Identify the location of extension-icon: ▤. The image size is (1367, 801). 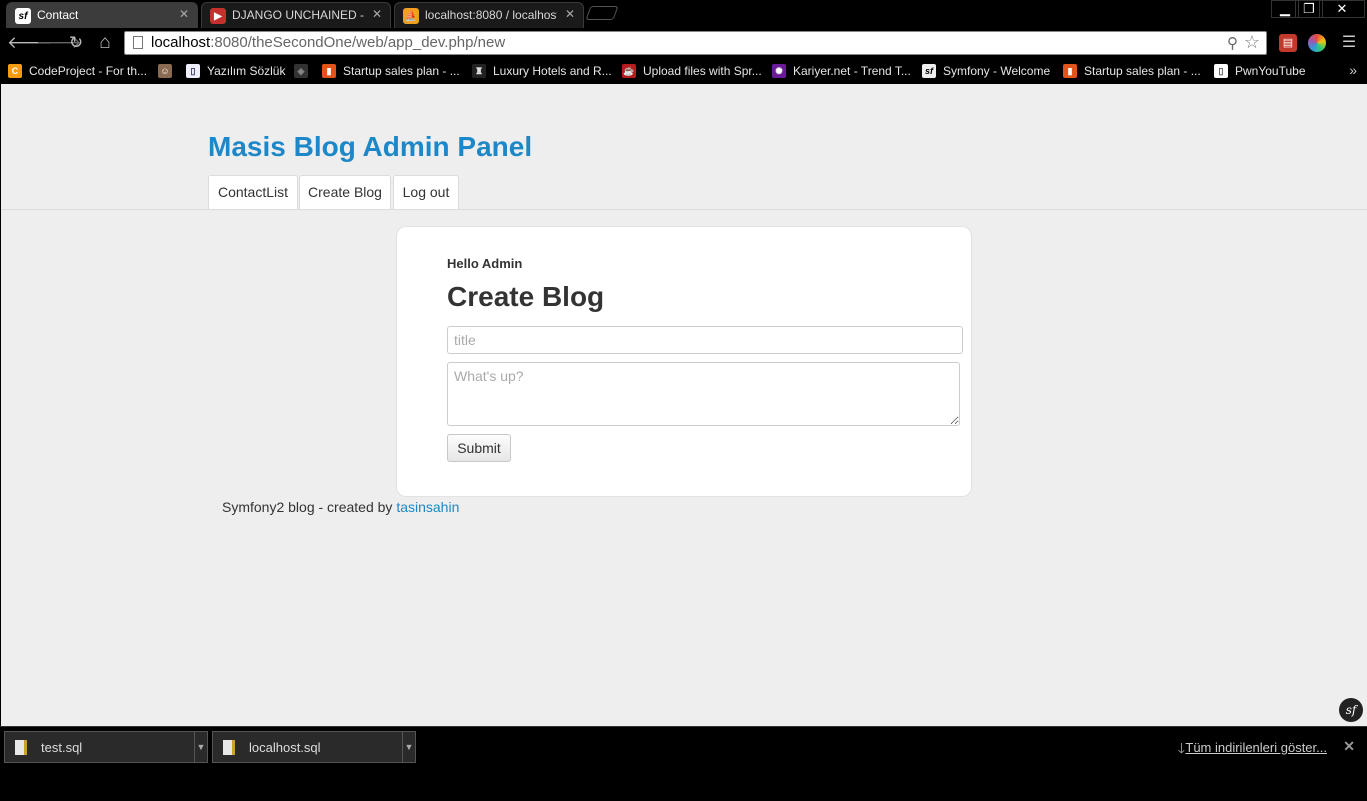
(1288, 43).